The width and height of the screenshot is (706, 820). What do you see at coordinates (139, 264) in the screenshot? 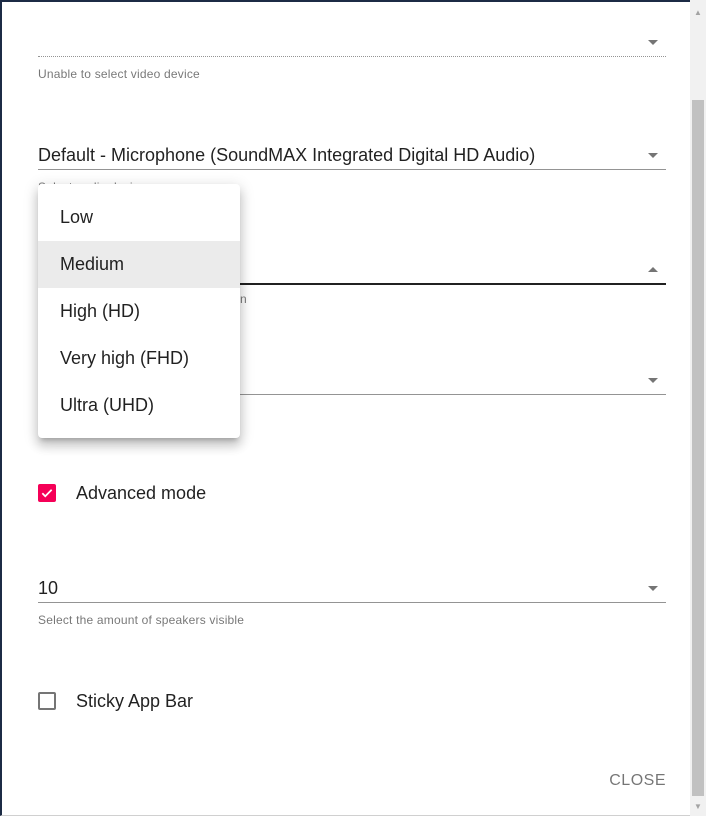
I see `quality-option-medium: Medium` at bounding box center [139, 264].